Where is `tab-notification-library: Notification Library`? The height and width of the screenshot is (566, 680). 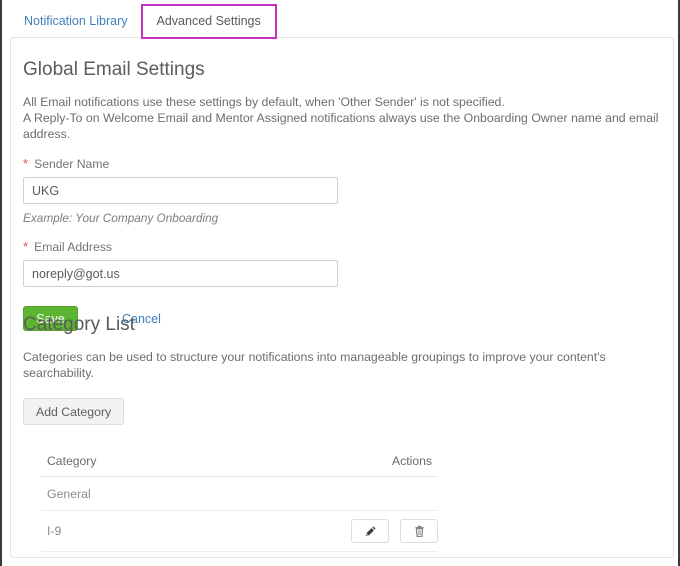 tab-notification-library: Notification Library is located at coordinates (76, 21).